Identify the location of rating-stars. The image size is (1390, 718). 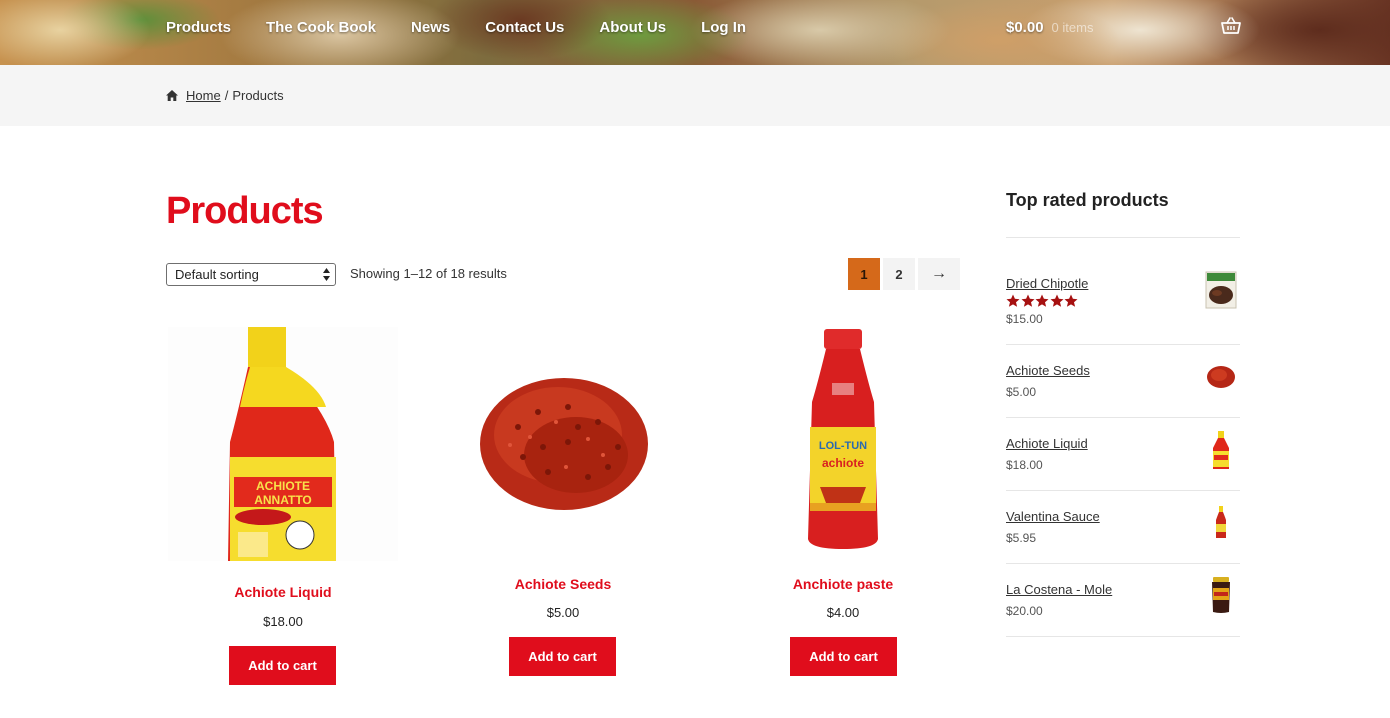
(1042, 301).